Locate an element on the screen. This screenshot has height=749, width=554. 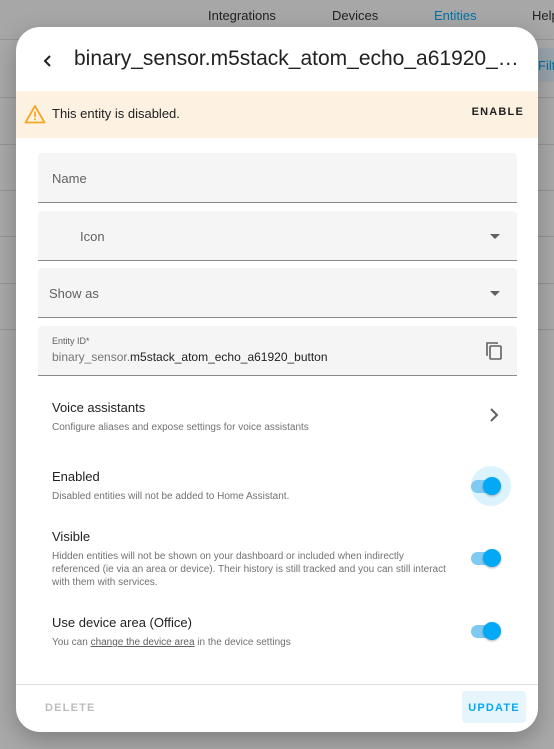
warning-icon is located at coordinates (35, 114).